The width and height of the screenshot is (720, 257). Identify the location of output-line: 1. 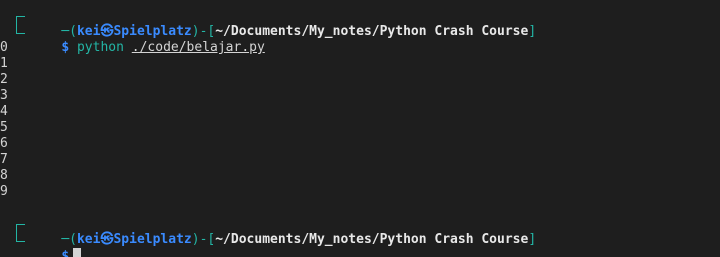
(4, 63).